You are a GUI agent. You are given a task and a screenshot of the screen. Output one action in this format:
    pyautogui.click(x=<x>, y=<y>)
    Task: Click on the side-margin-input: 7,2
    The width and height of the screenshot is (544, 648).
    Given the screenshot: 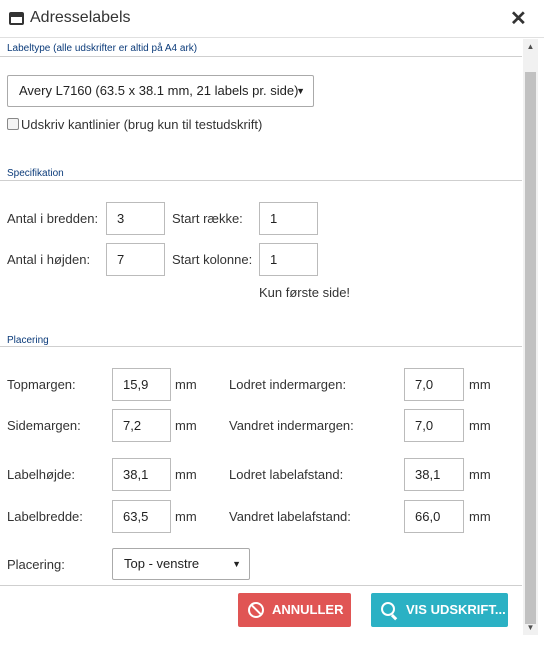 What is the action you would take?
    pyautogui.click(x=141, y=425)
    